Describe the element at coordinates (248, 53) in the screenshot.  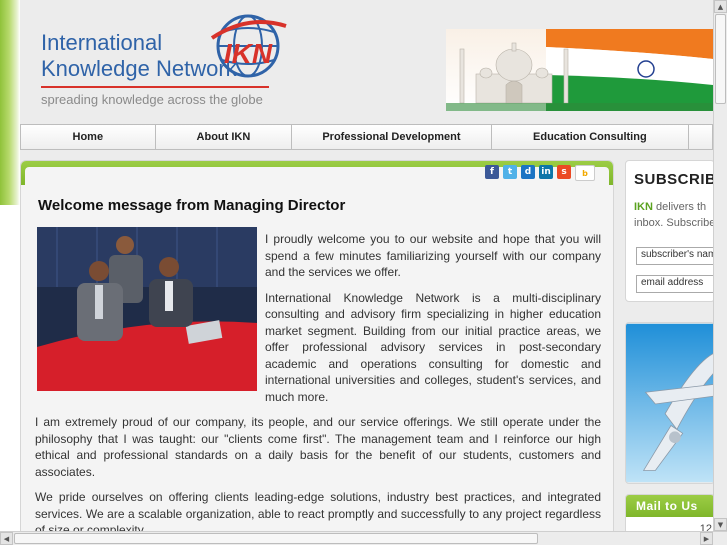
I see `logo-mark: IKN` at that location.